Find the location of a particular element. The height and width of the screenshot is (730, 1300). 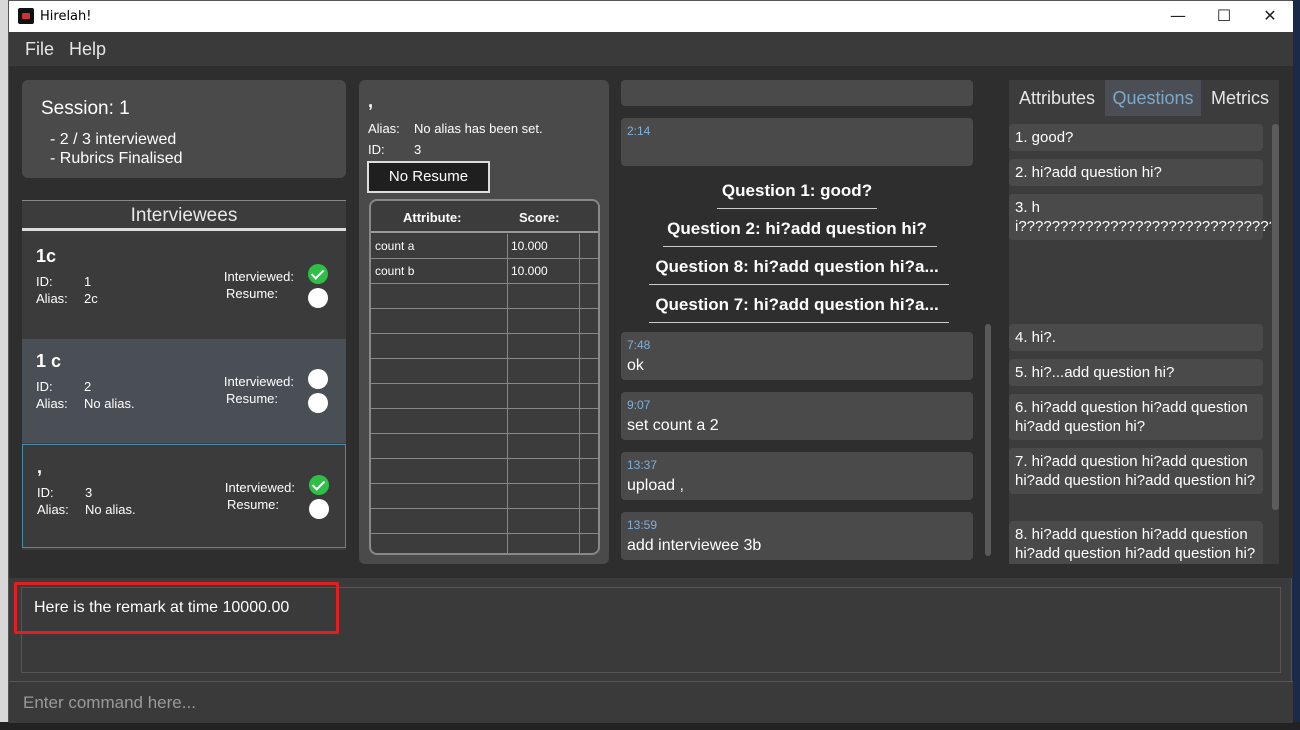

remark-text: set count a 2 is located at coordinates (673, 425).